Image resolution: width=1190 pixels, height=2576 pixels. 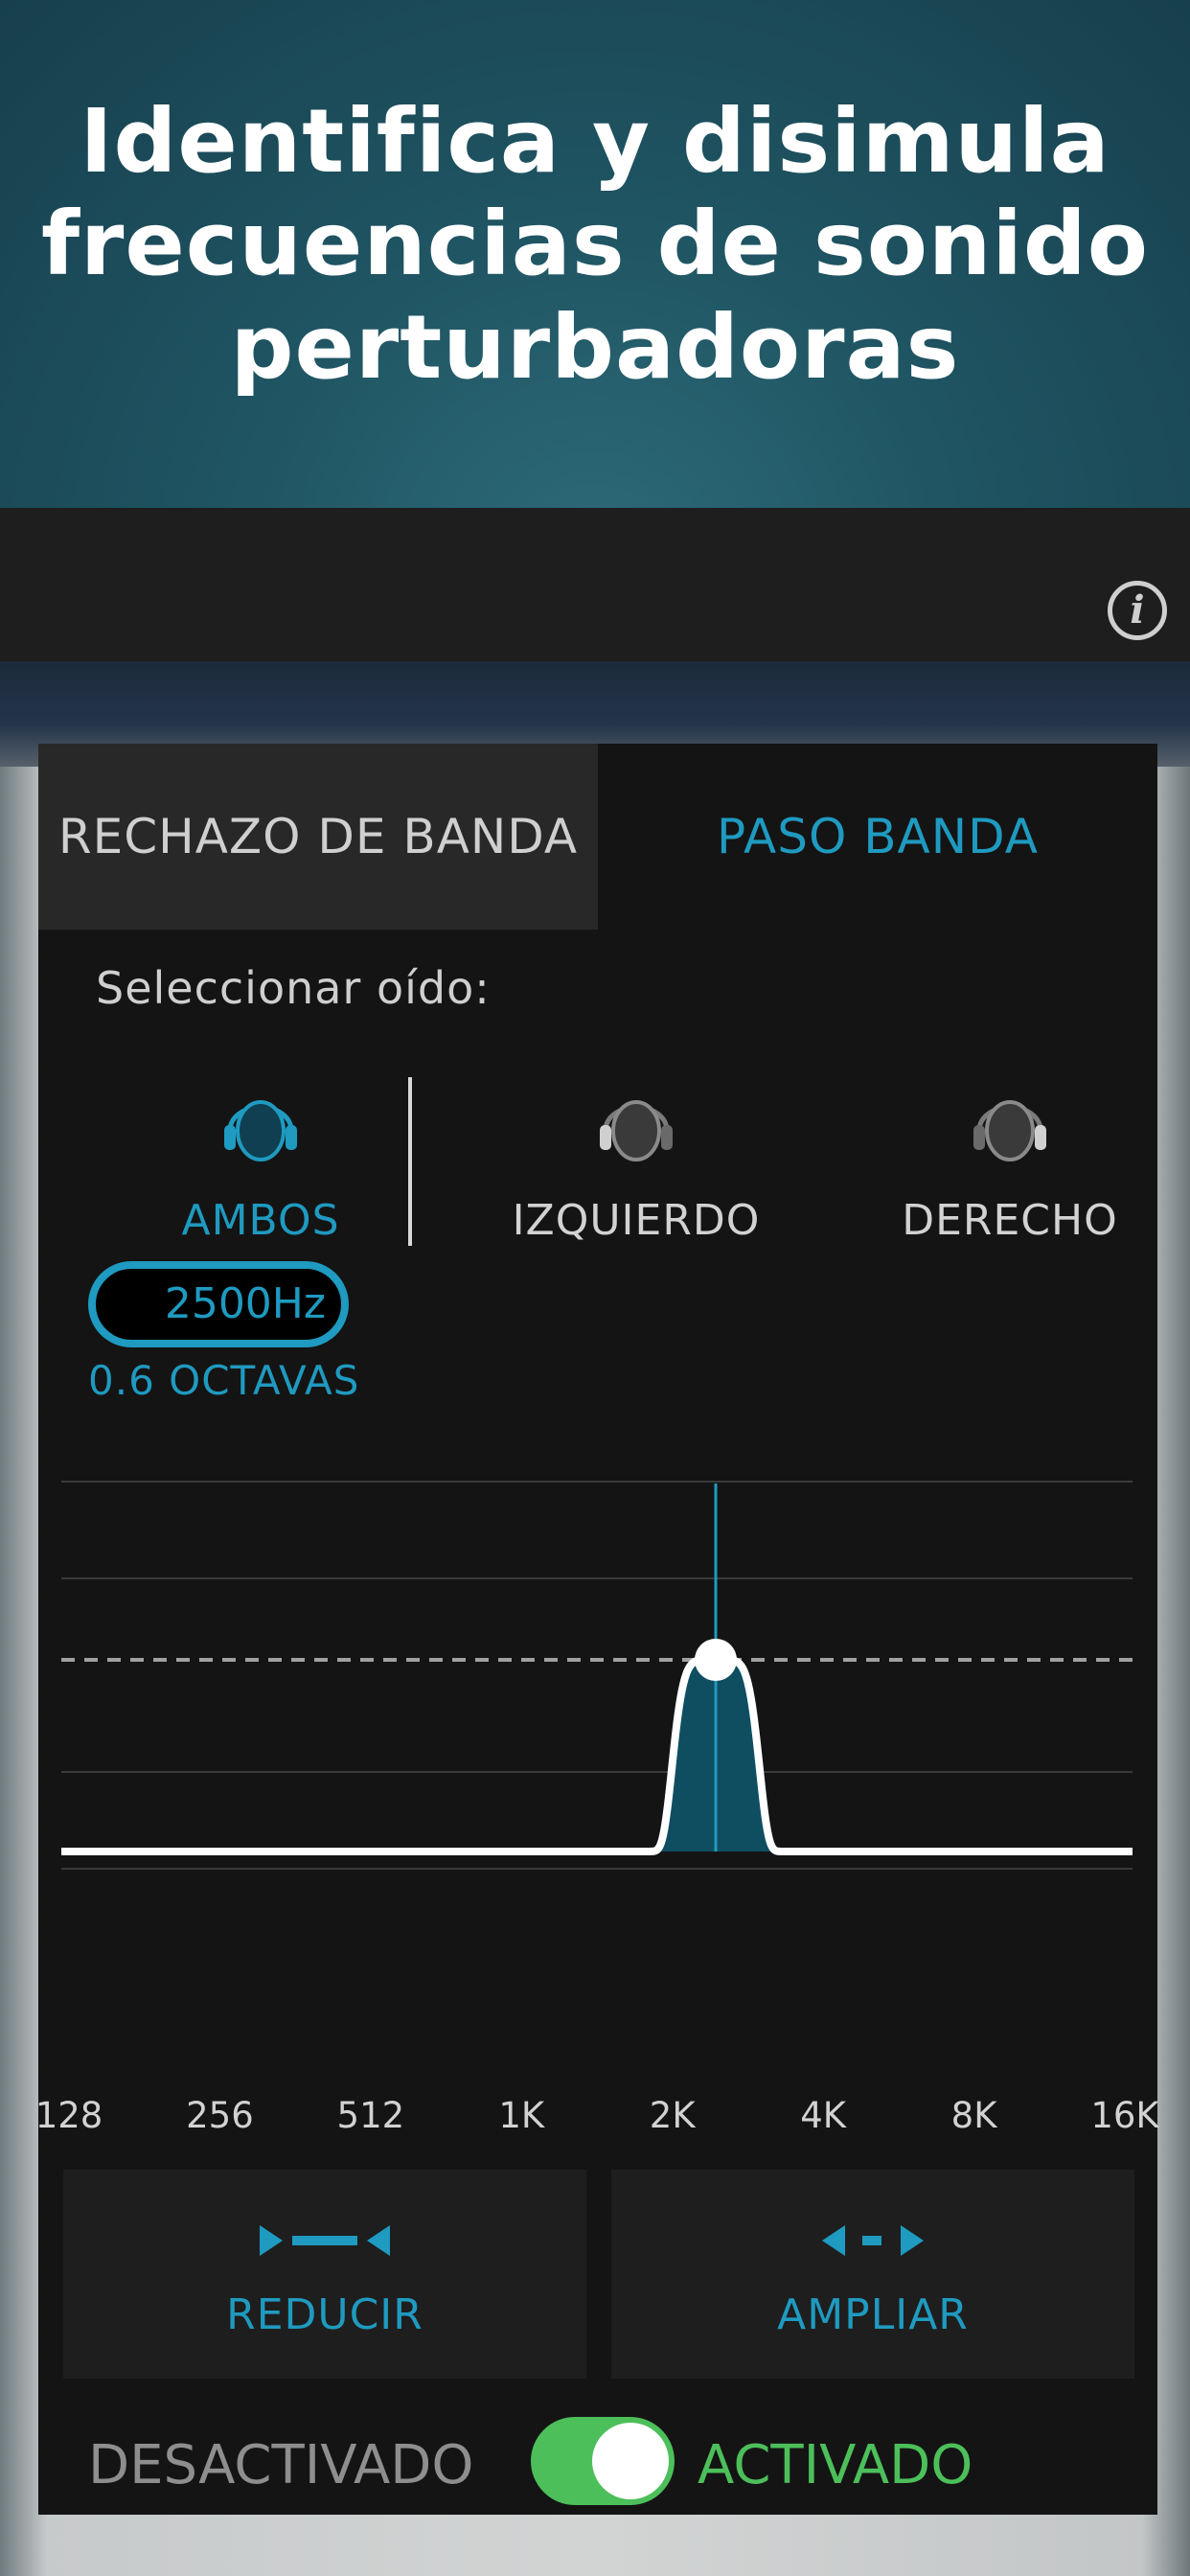 I want to click on expand-button-label: AMPLIAR, so click(x=873, y=2314).